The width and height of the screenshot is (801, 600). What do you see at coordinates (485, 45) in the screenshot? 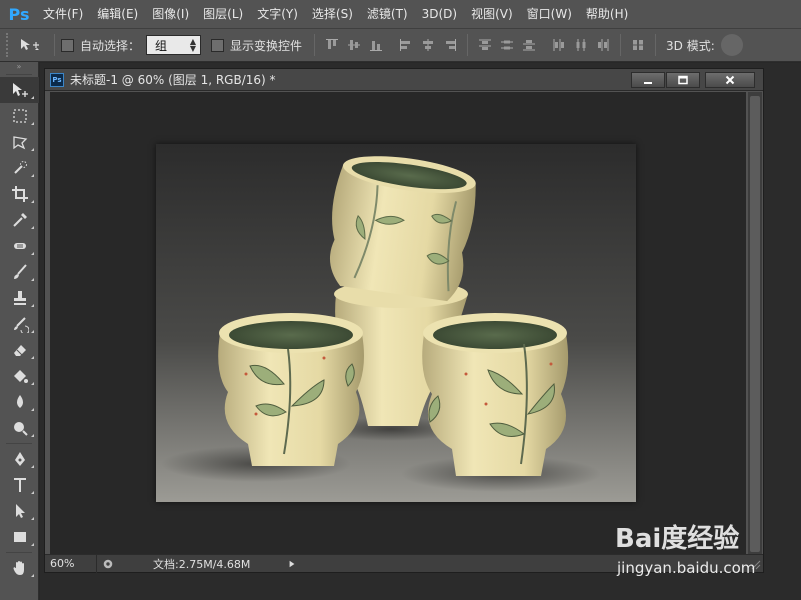
I see `distribute-top-icon` at bounding box center [485, 45].